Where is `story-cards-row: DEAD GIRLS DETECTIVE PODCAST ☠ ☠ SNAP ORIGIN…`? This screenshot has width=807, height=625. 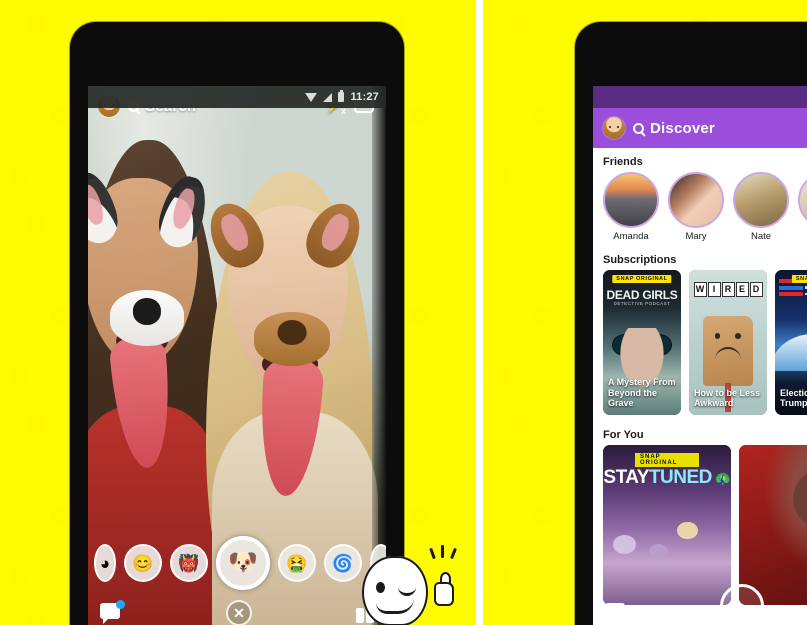 story-cards-row: DEAD GIRLS DETECTIVE PODCAST ☠ ☠ SNAP ORIGIN… is located at coordinates (700, 345).